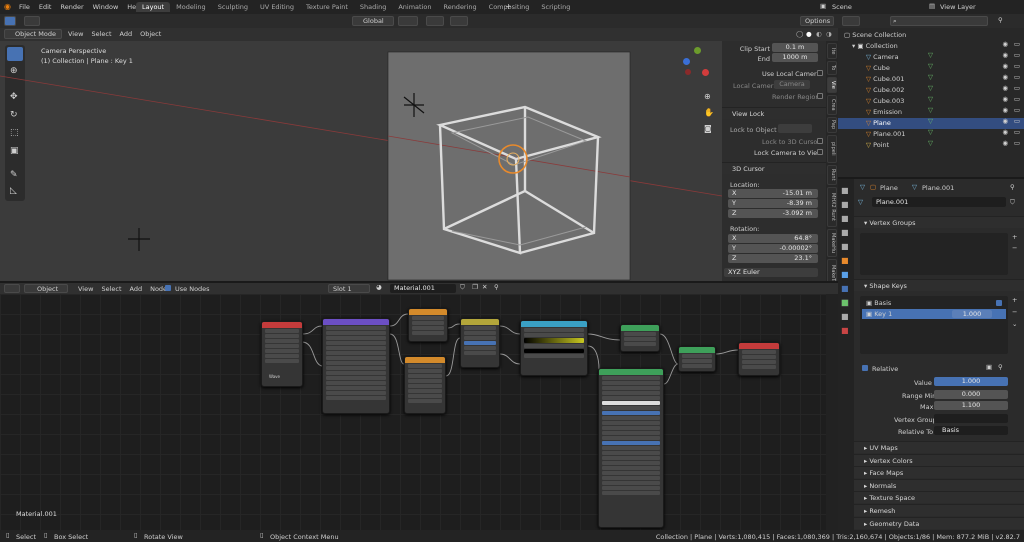 The height and width of the screenshot is (542, 1024). I want to click on panel-header-remesh: ▸ Remesh, so click(939, 509).